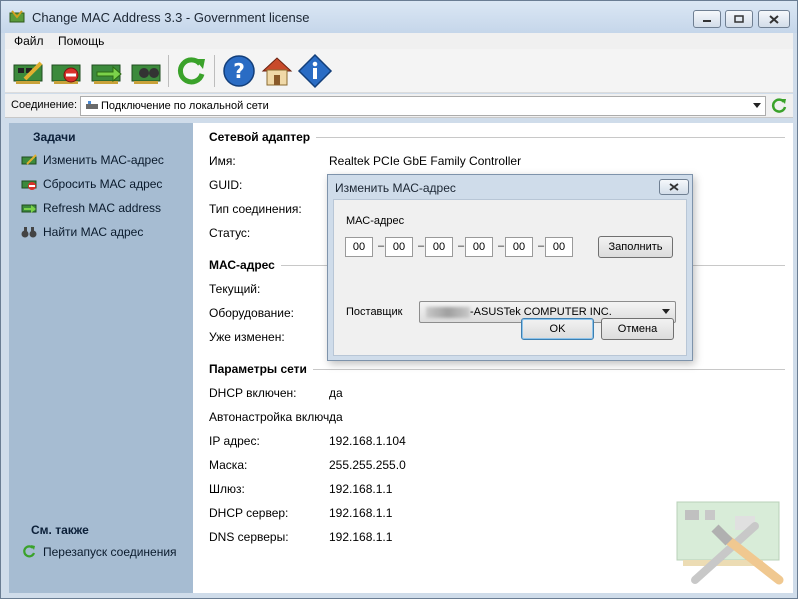 Image resolution: width=798 pixels, height=599 pixels. Describe the element at coordinates (635, 247) in the screenshot. I see `fill-button: Заполнить` at that location.